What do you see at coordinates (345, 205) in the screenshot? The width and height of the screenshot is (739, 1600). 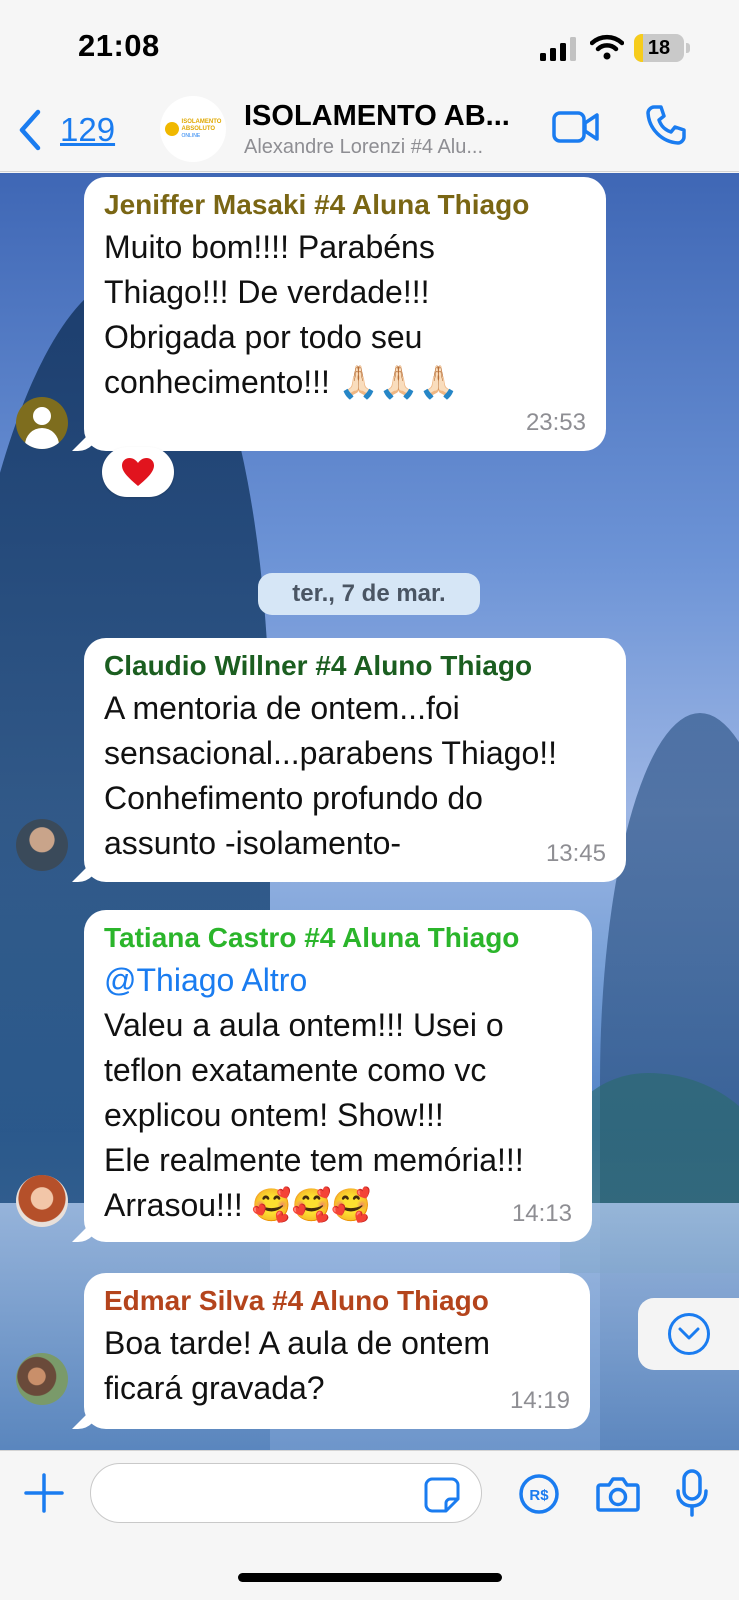 I see `message-sender: Jeniffer Masaki #4 Aluna Thiago` at bounding box center [345, 205].